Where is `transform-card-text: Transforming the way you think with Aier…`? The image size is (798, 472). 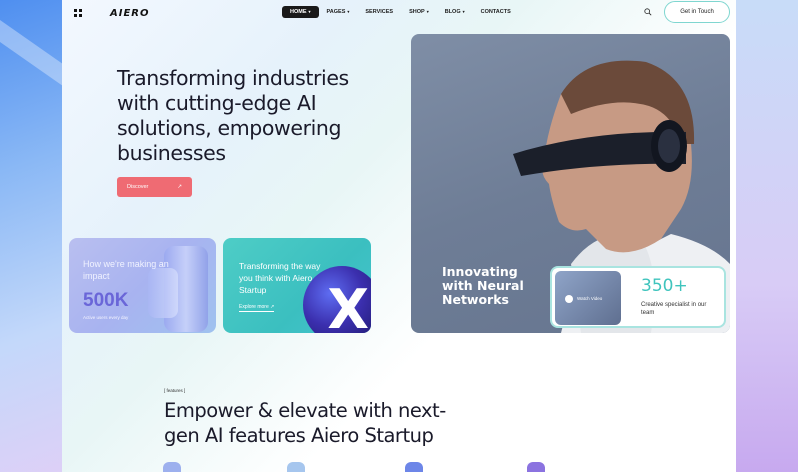
transform-card-text: Transforming the way you think with Aier… is located at coordinates (280, 278).